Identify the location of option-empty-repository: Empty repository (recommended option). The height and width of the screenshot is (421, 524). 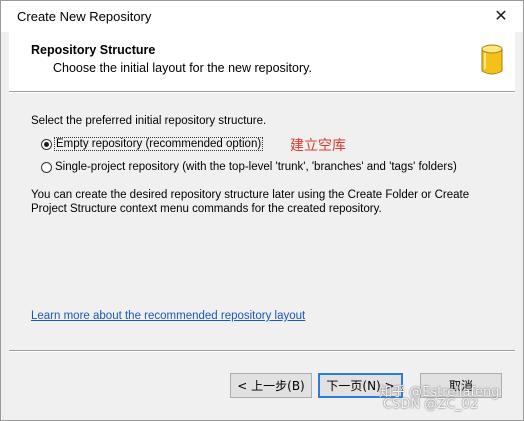
(152, 144).